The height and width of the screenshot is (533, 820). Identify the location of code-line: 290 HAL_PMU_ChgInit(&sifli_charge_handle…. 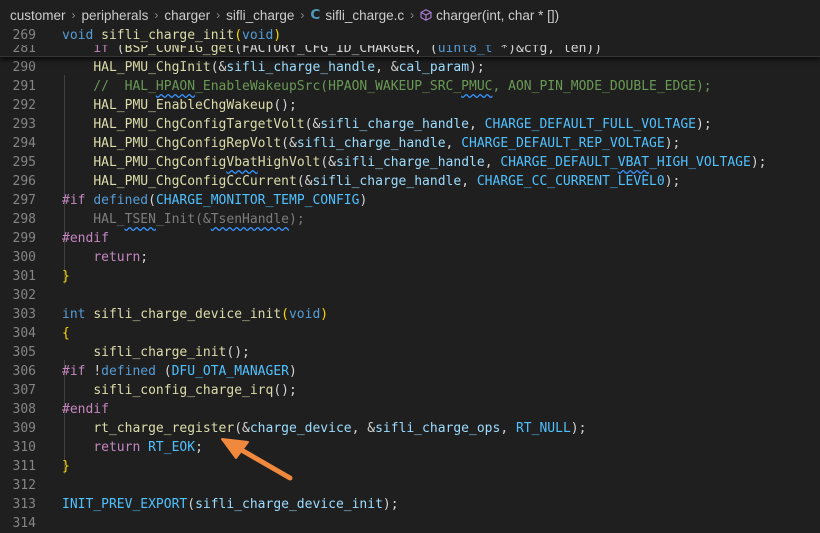
(410, 67).